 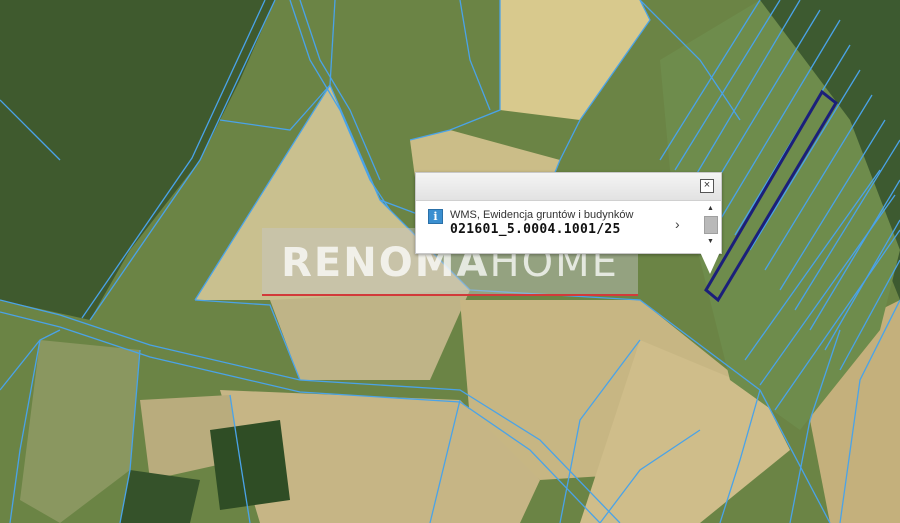 I want to click on forest-patch, so click(x=250, y=465).